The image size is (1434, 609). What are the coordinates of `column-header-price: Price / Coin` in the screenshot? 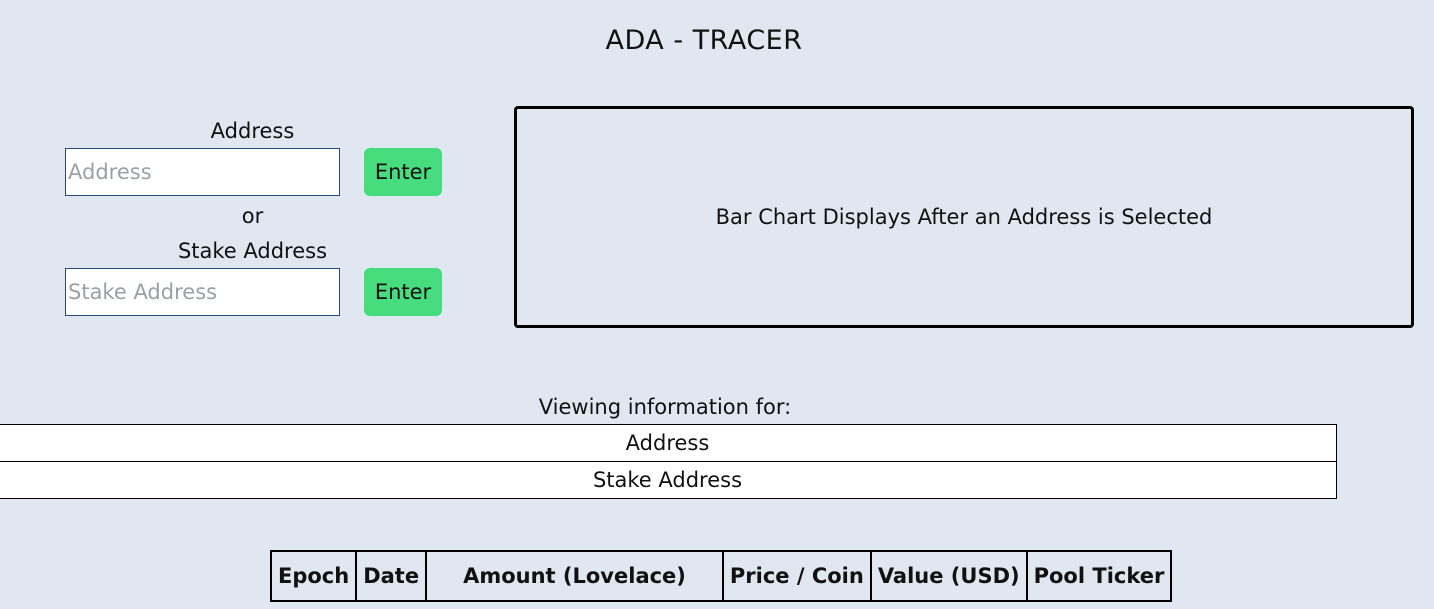 It's located at (796, 576).